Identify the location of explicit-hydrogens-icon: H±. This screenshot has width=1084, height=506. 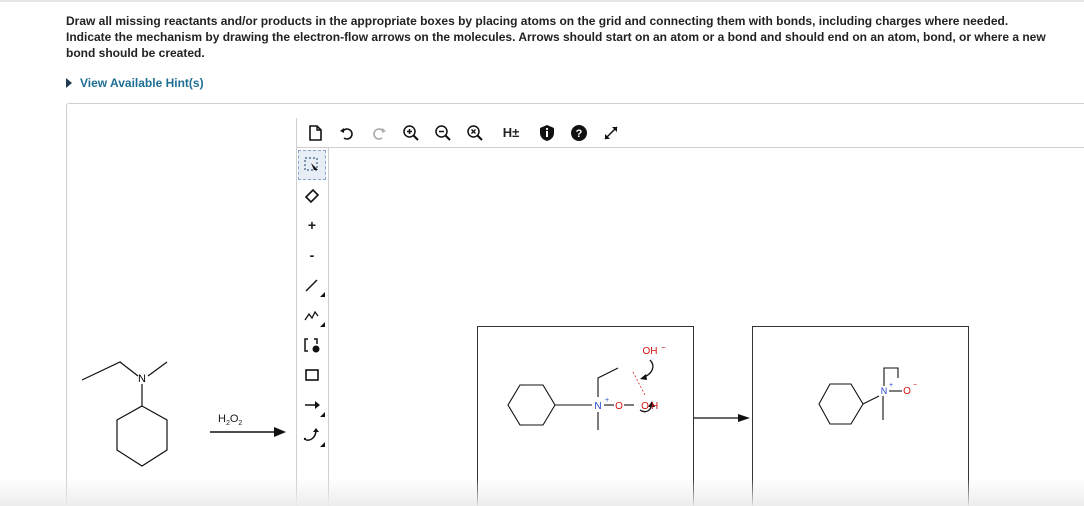
(511, 133).